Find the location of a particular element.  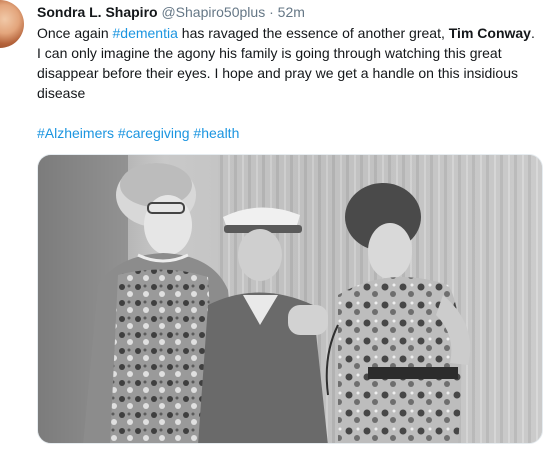

hashtag-alzheimers: #Alzheimers is located at coordinates (75, 133).